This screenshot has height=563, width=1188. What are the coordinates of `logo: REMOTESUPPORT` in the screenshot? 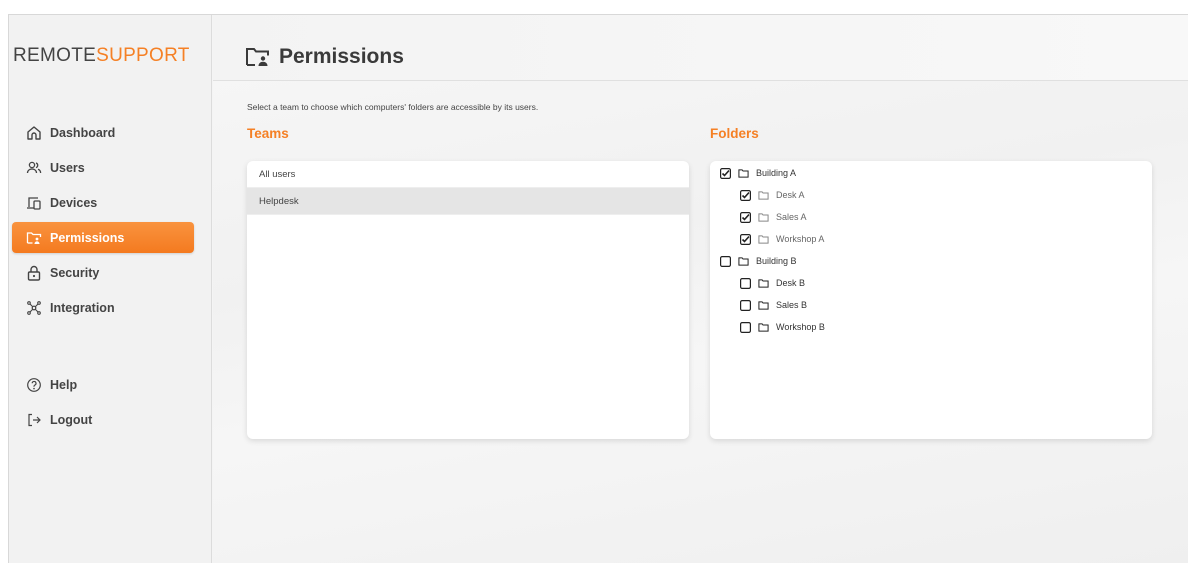 It's located at (101, 56).